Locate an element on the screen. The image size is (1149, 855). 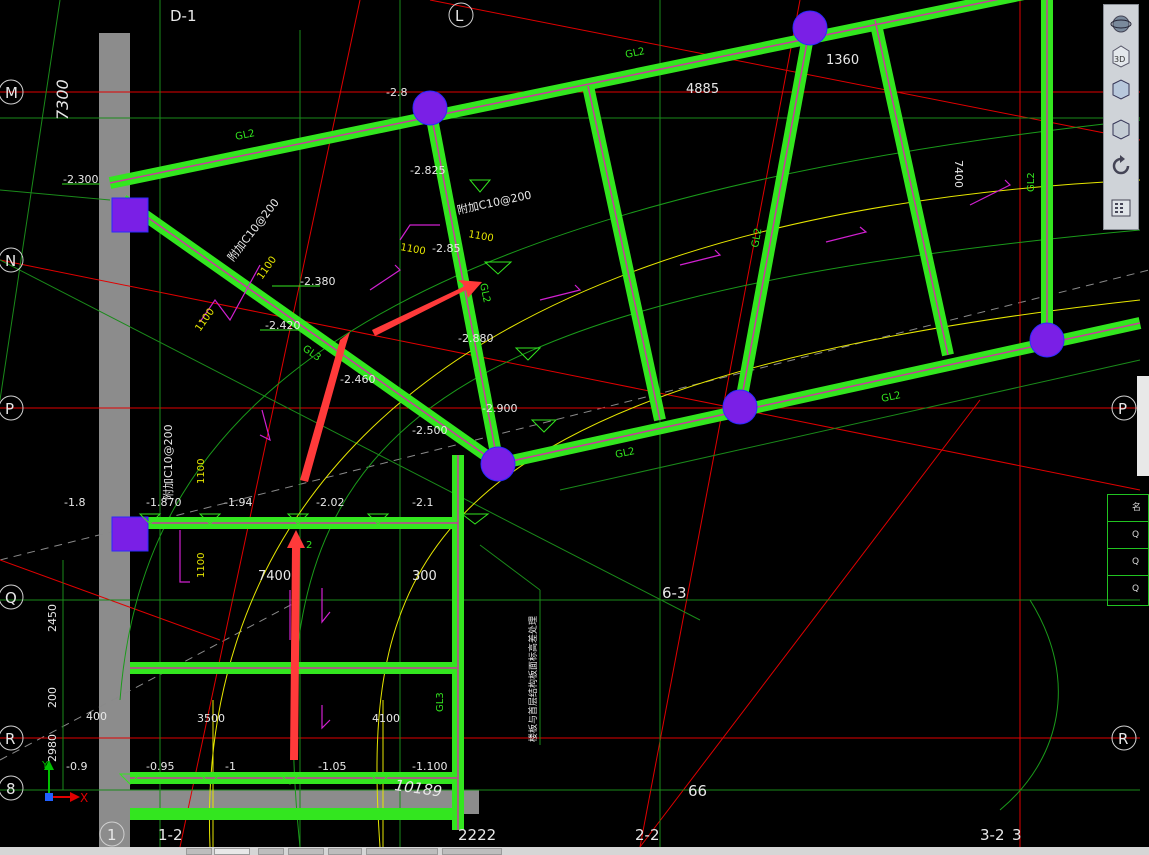
axis-label: 3 is located at coordinates (1017, 835).